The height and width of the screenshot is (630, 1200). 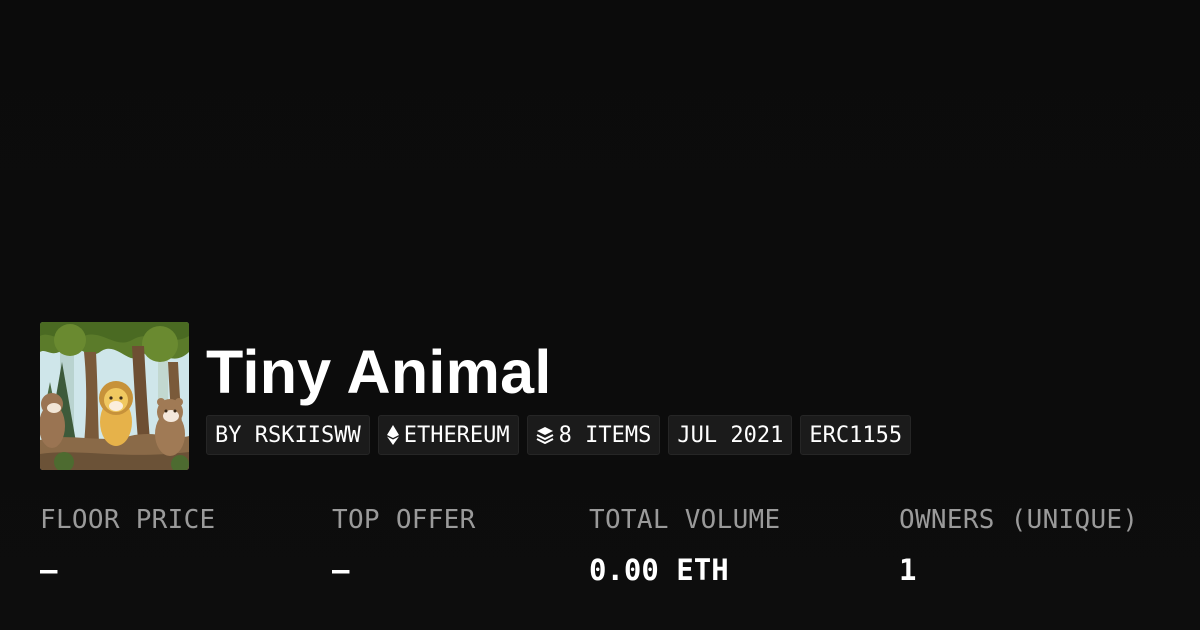 I want to click on stat-floor-price: FLOOR PRICE –, so click(x=128, y=545).